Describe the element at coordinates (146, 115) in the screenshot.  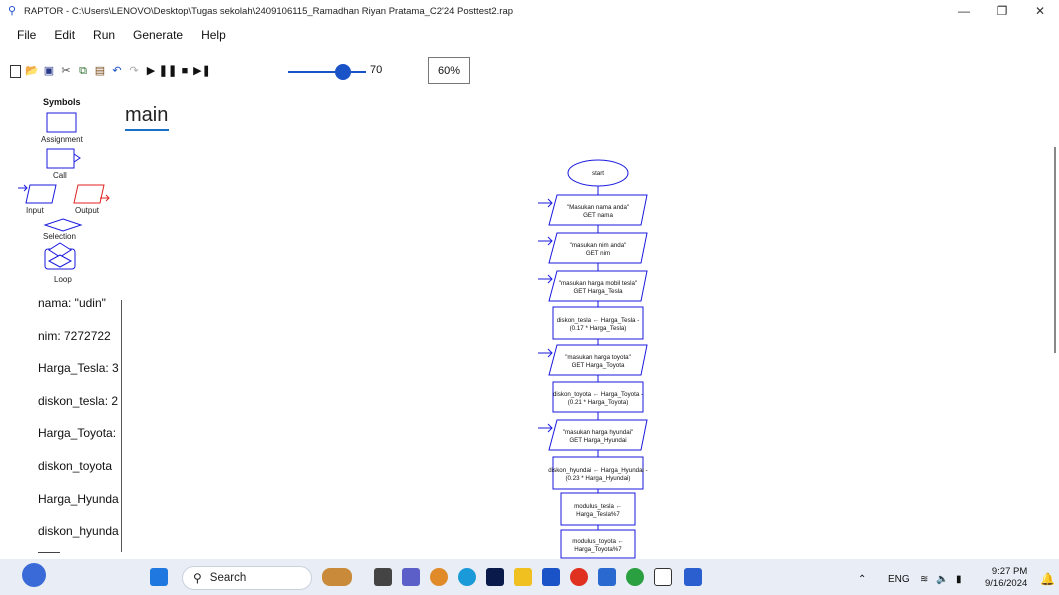
I see `tab-main: main` at that location.